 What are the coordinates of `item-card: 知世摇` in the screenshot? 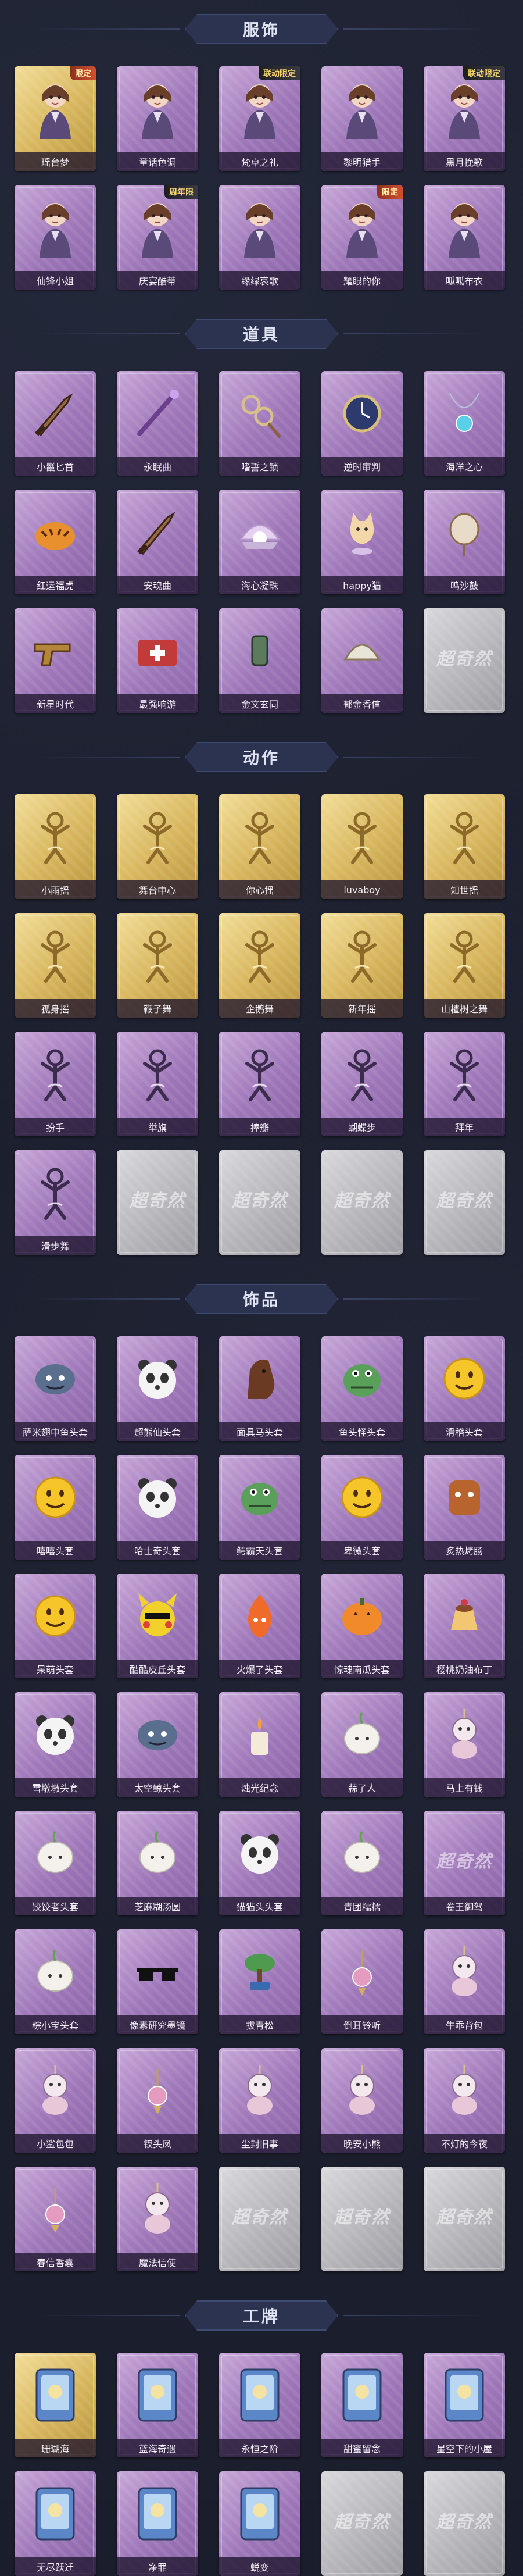 It's located at (464, 847).